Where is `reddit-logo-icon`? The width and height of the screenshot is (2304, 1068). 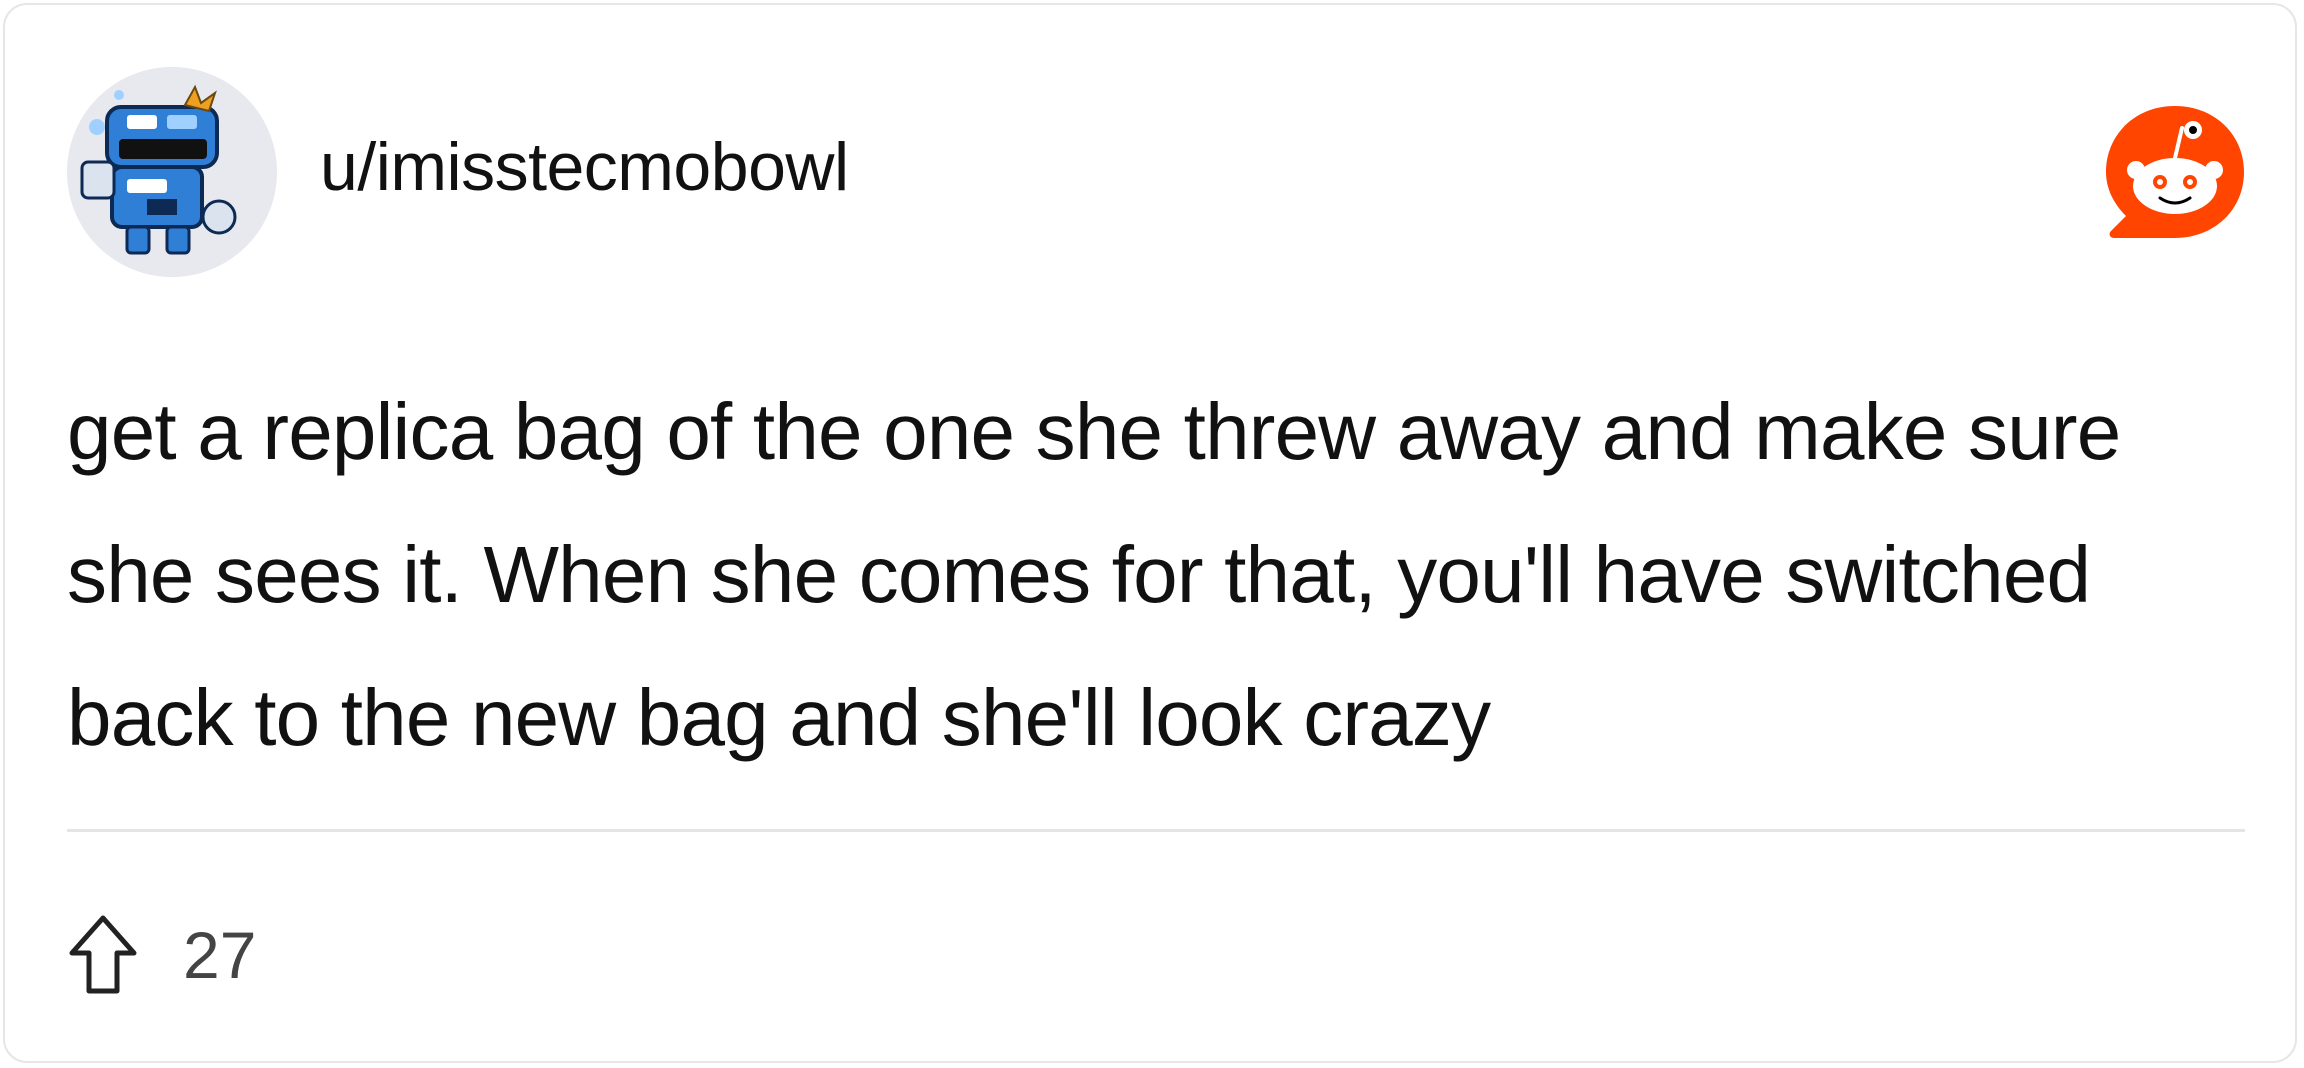 reddit-logo-icon is located at coordinates (2175, 175).